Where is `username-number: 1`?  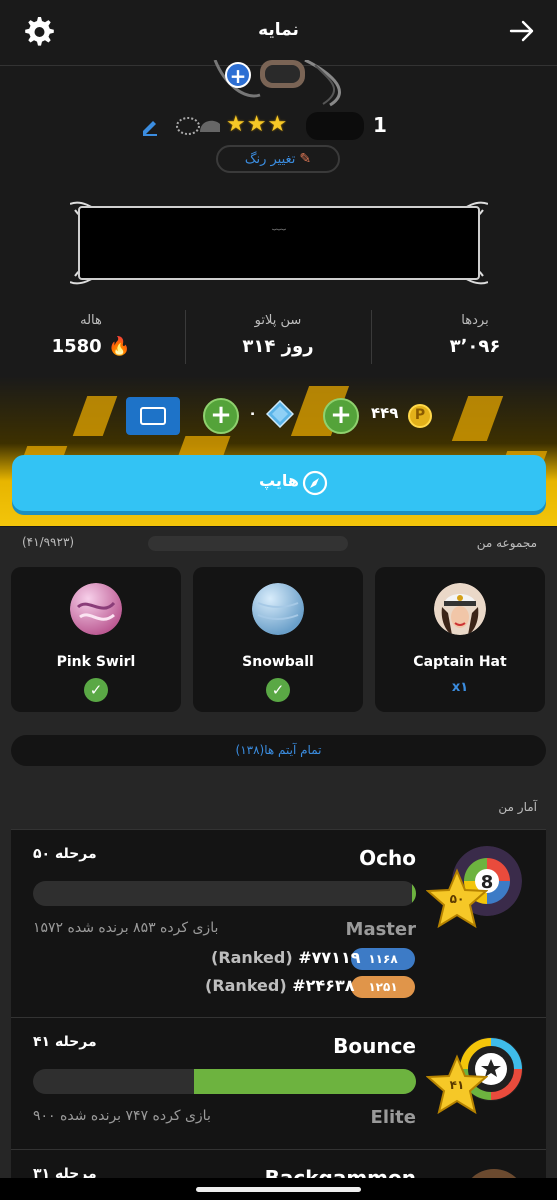
username-number: 1 is located at coordinates (380, 125).